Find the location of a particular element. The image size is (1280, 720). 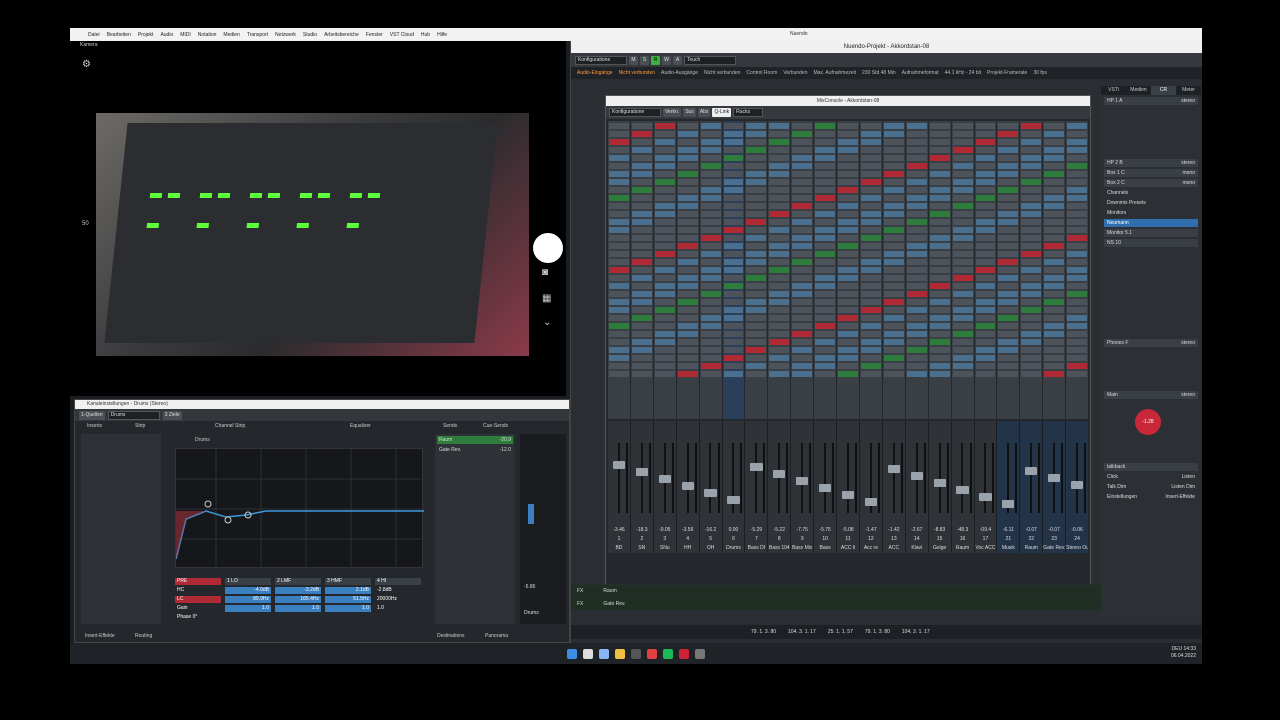

tab-settings: Einstellungen is located at coordinates (1122, 497).